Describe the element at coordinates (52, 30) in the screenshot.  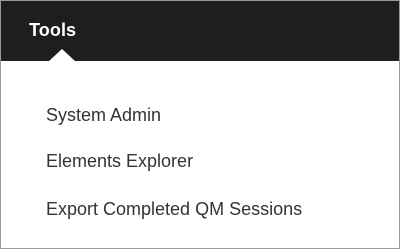
I see `tools-menu-button: Tools` at that location.